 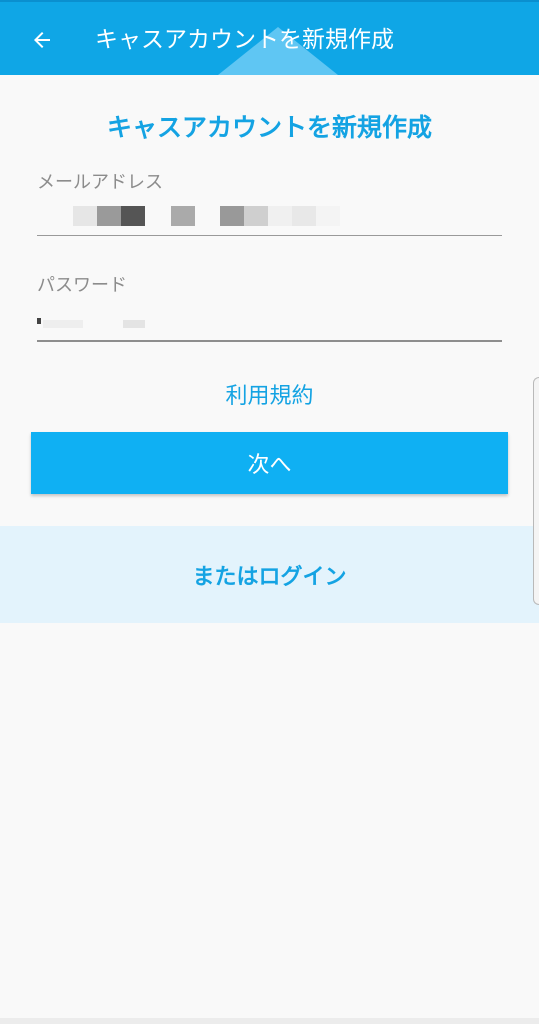 What do you see at coordinates (269, 1) in the screenshot?
I see `app-bar-top-line` at bounding box center [269, 1].